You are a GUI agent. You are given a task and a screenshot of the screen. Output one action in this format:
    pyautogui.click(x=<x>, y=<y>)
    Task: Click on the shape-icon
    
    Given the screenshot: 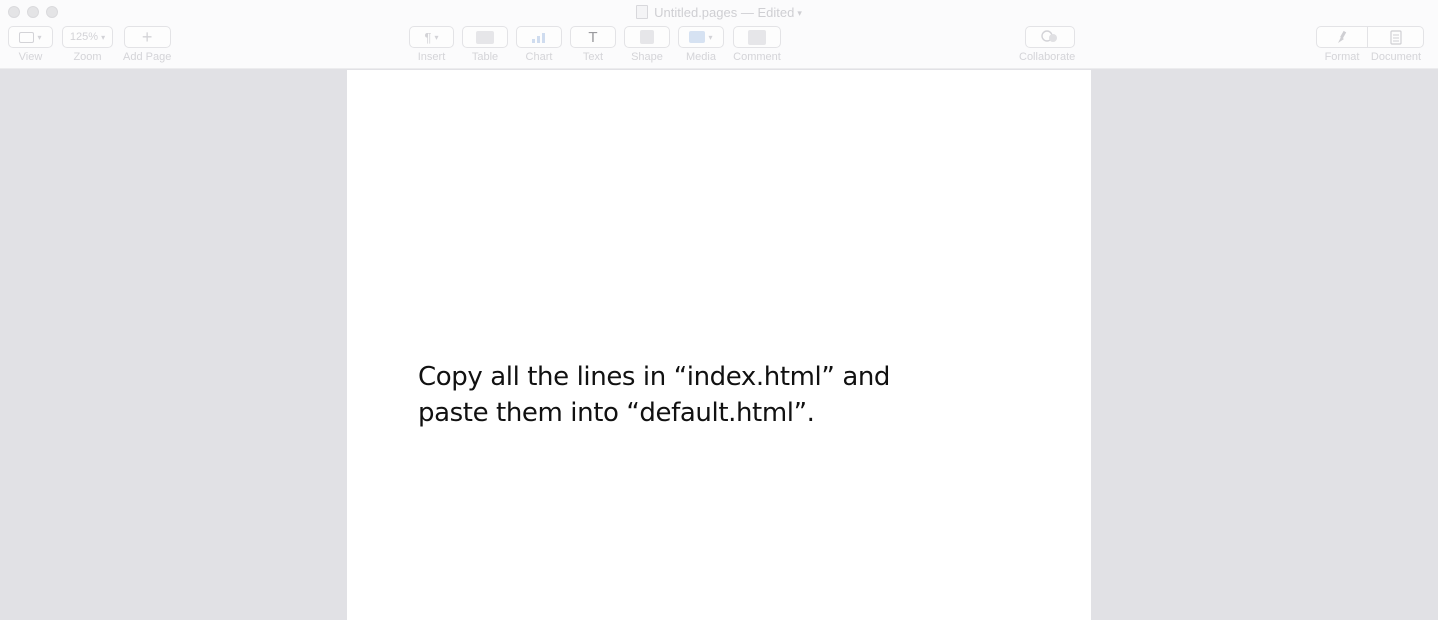 What is the action you would take?
    pyautogui.click(x=647, y=37)
    